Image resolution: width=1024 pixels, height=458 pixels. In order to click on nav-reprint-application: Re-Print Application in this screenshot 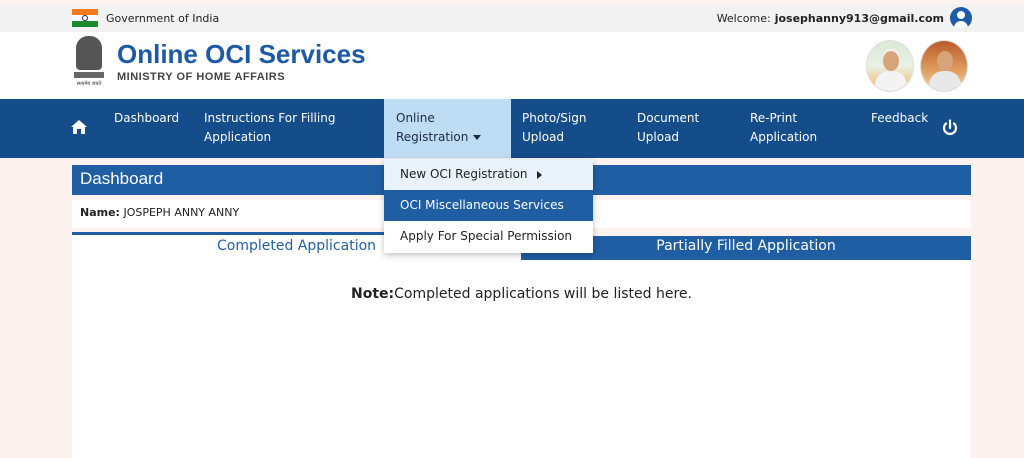, I will do `click(783, 128)`.